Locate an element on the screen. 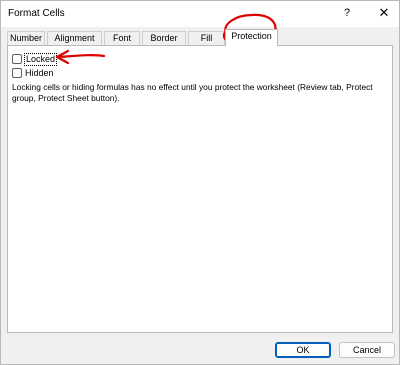  locked-checkbox-row: Locked is located at coordinates (35, 59).